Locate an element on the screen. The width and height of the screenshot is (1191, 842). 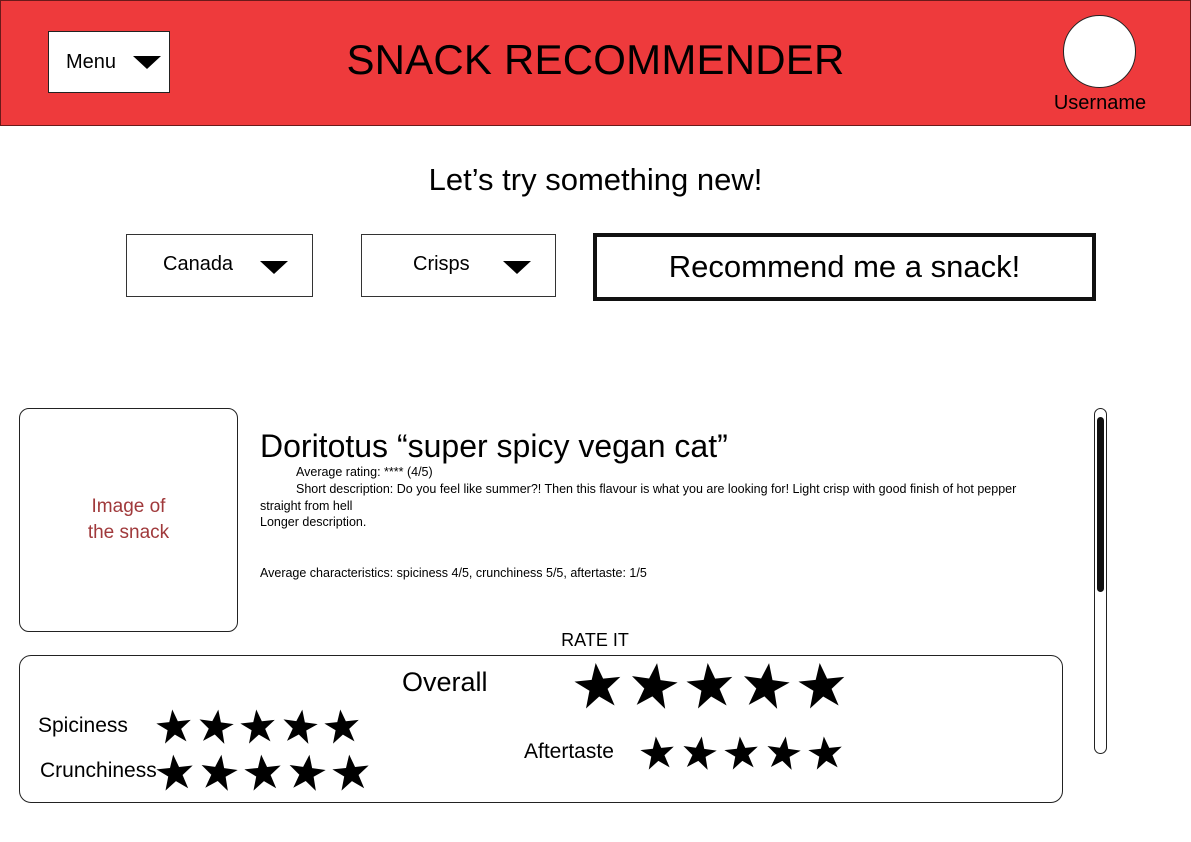
recommend-button: Recommend me a snack! is located at coordinates (844, 267).